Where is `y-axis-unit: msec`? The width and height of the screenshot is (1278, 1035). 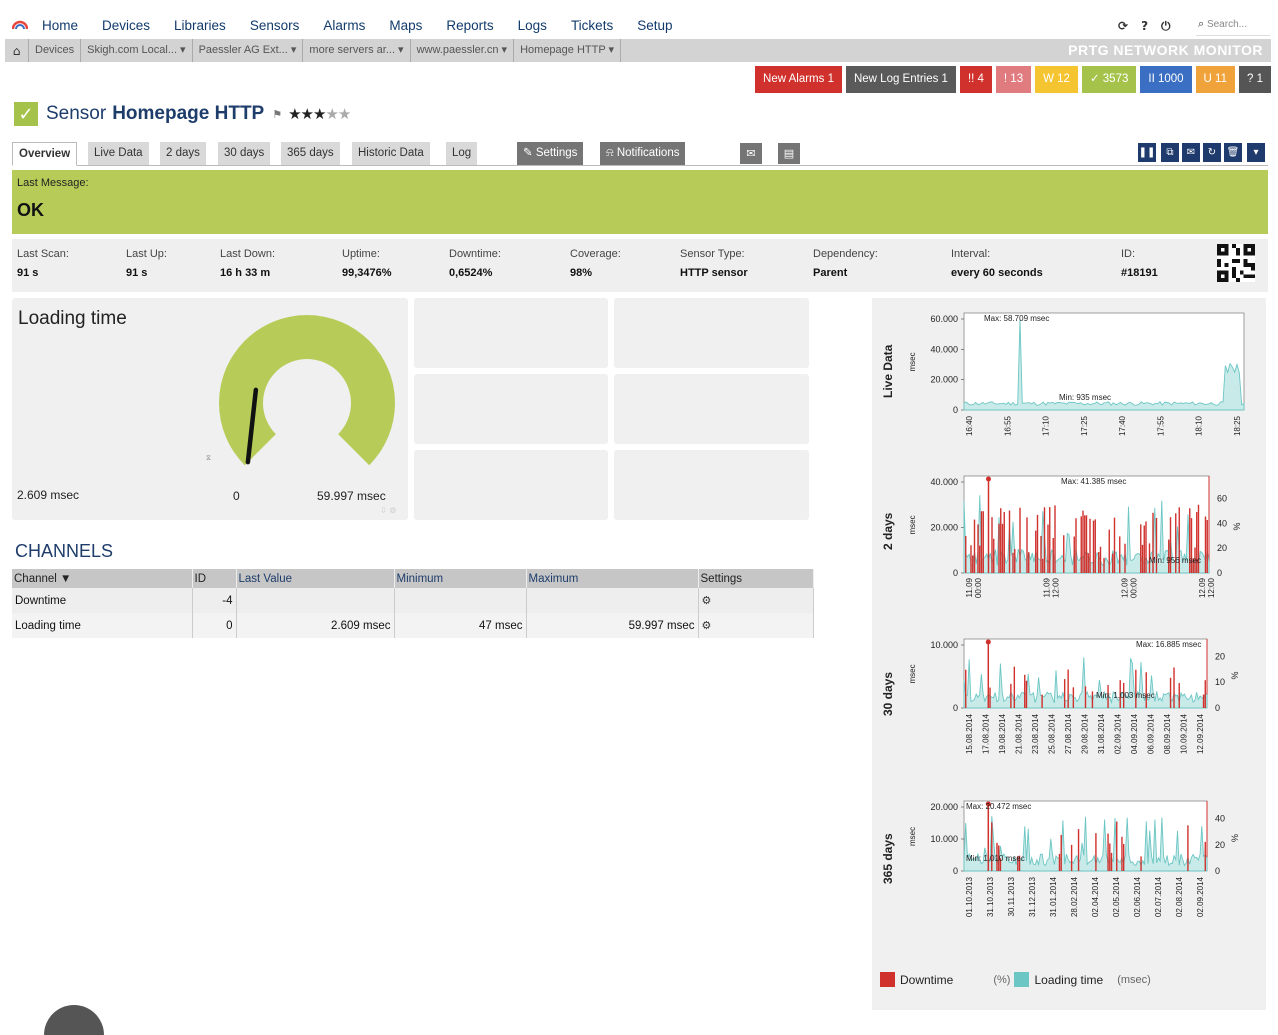 y-axis-unit: msec is located at coordinates (912, 673).